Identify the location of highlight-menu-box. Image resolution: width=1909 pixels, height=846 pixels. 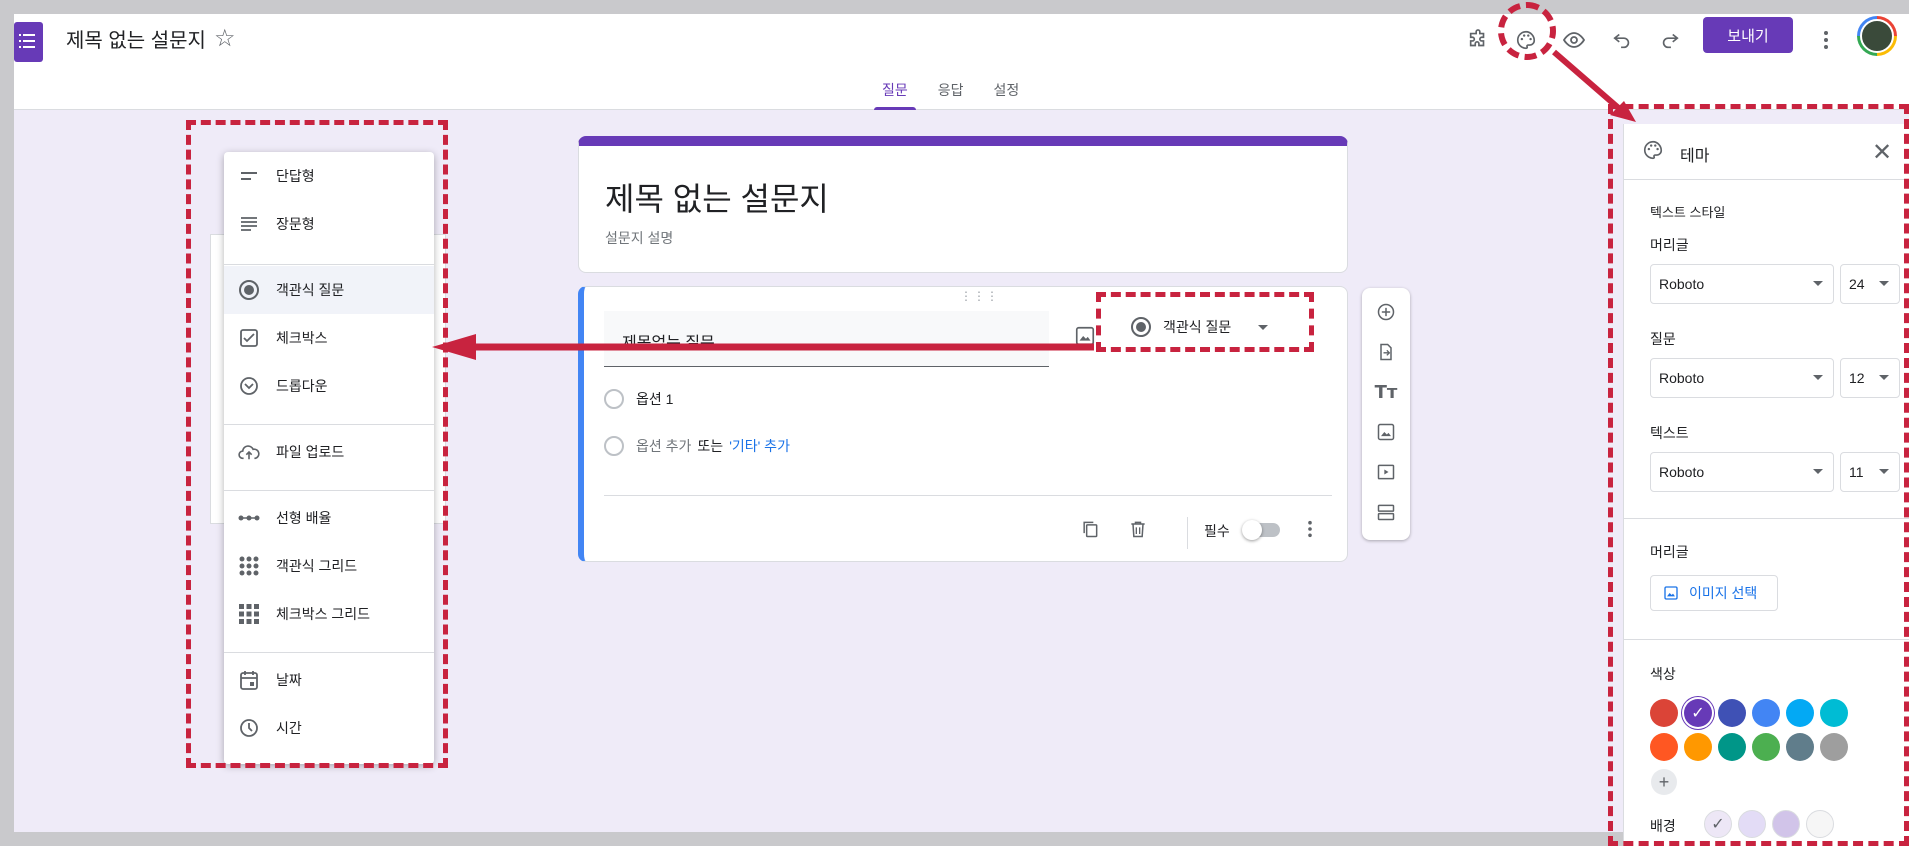
(317, 444).